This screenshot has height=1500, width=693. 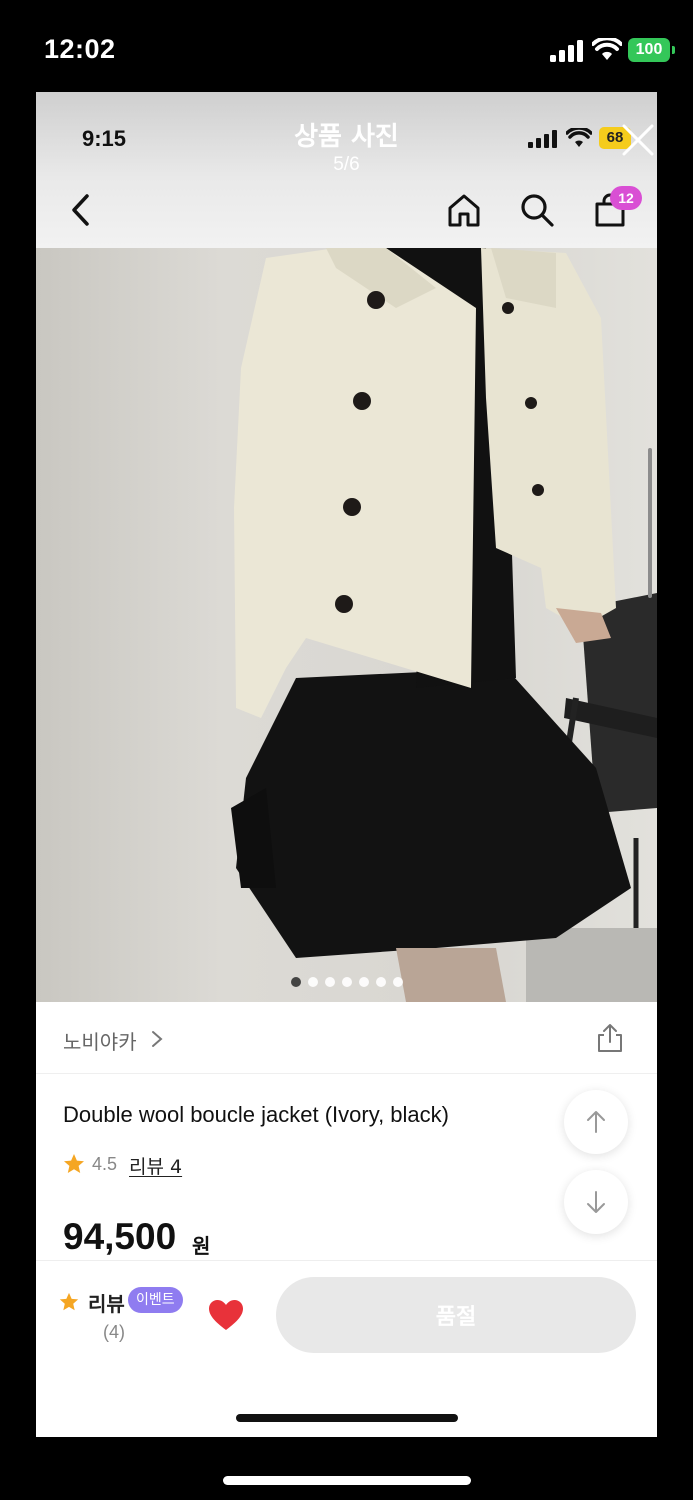 I want to click on share-icon, so click(x=610, y=1038).